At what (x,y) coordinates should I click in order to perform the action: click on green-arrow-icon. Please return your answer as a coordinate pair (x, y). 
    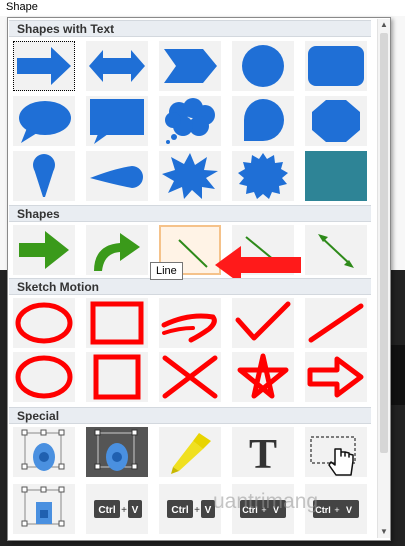
    Looking at the image, I should click on (44, 250).